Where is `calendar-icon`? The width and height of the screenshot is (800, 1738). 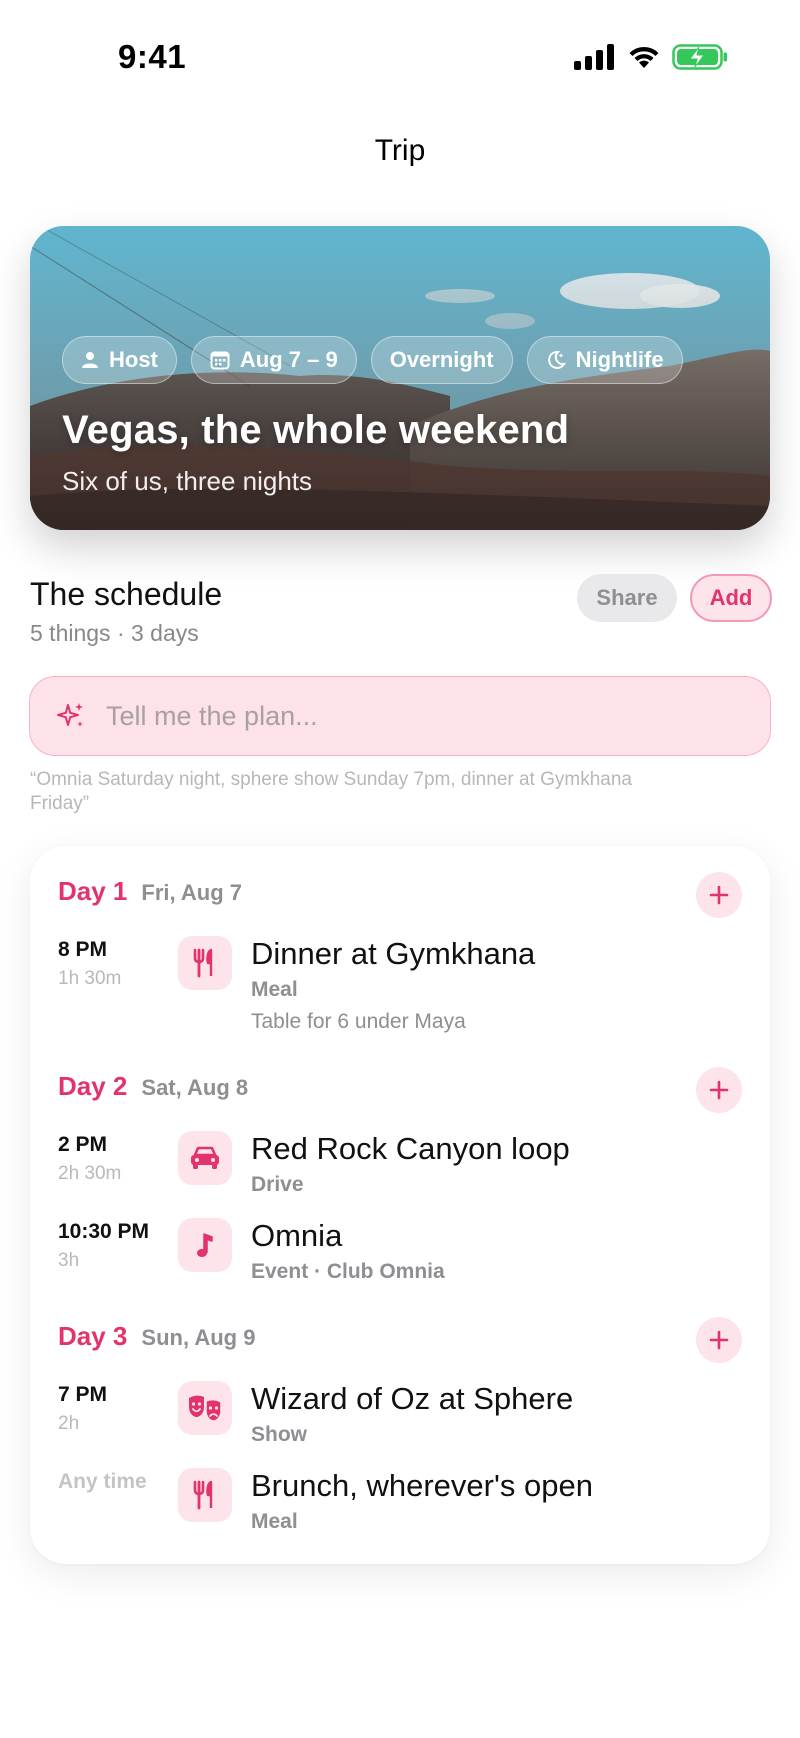 calendar-icon is located at coordinates (220, 360).